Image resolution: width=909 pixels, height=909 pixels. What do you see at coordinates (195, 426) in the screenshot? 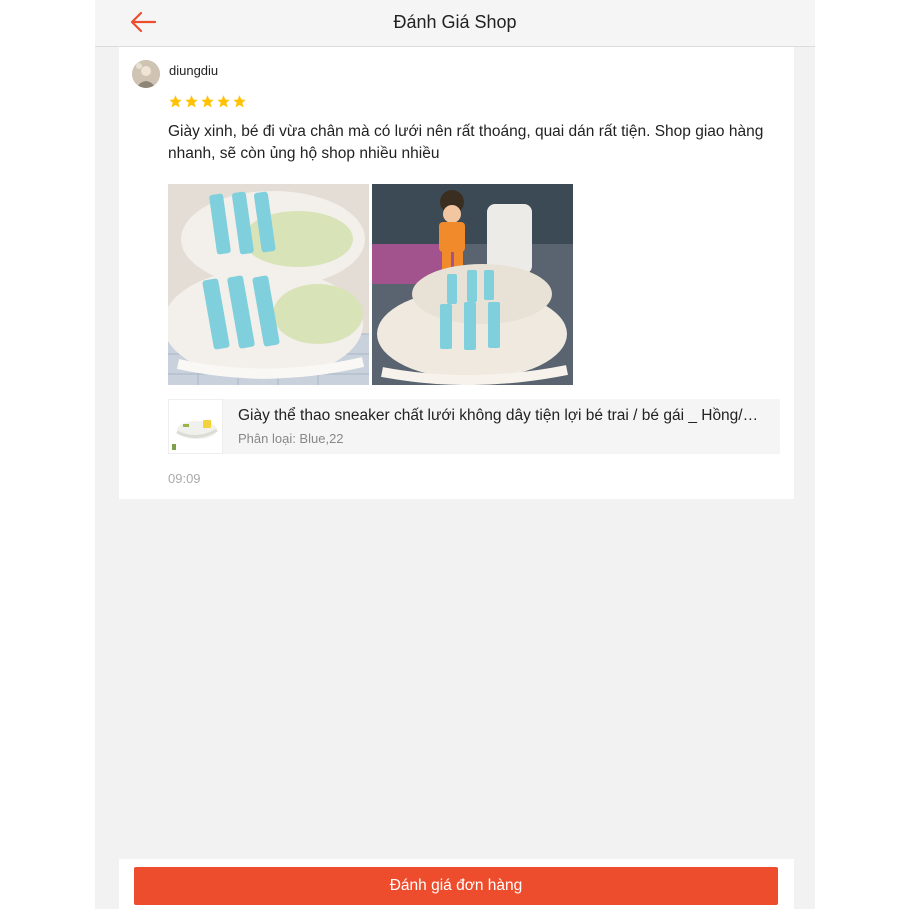
I see `product-thumbnail` at bounding box center [195, 426].